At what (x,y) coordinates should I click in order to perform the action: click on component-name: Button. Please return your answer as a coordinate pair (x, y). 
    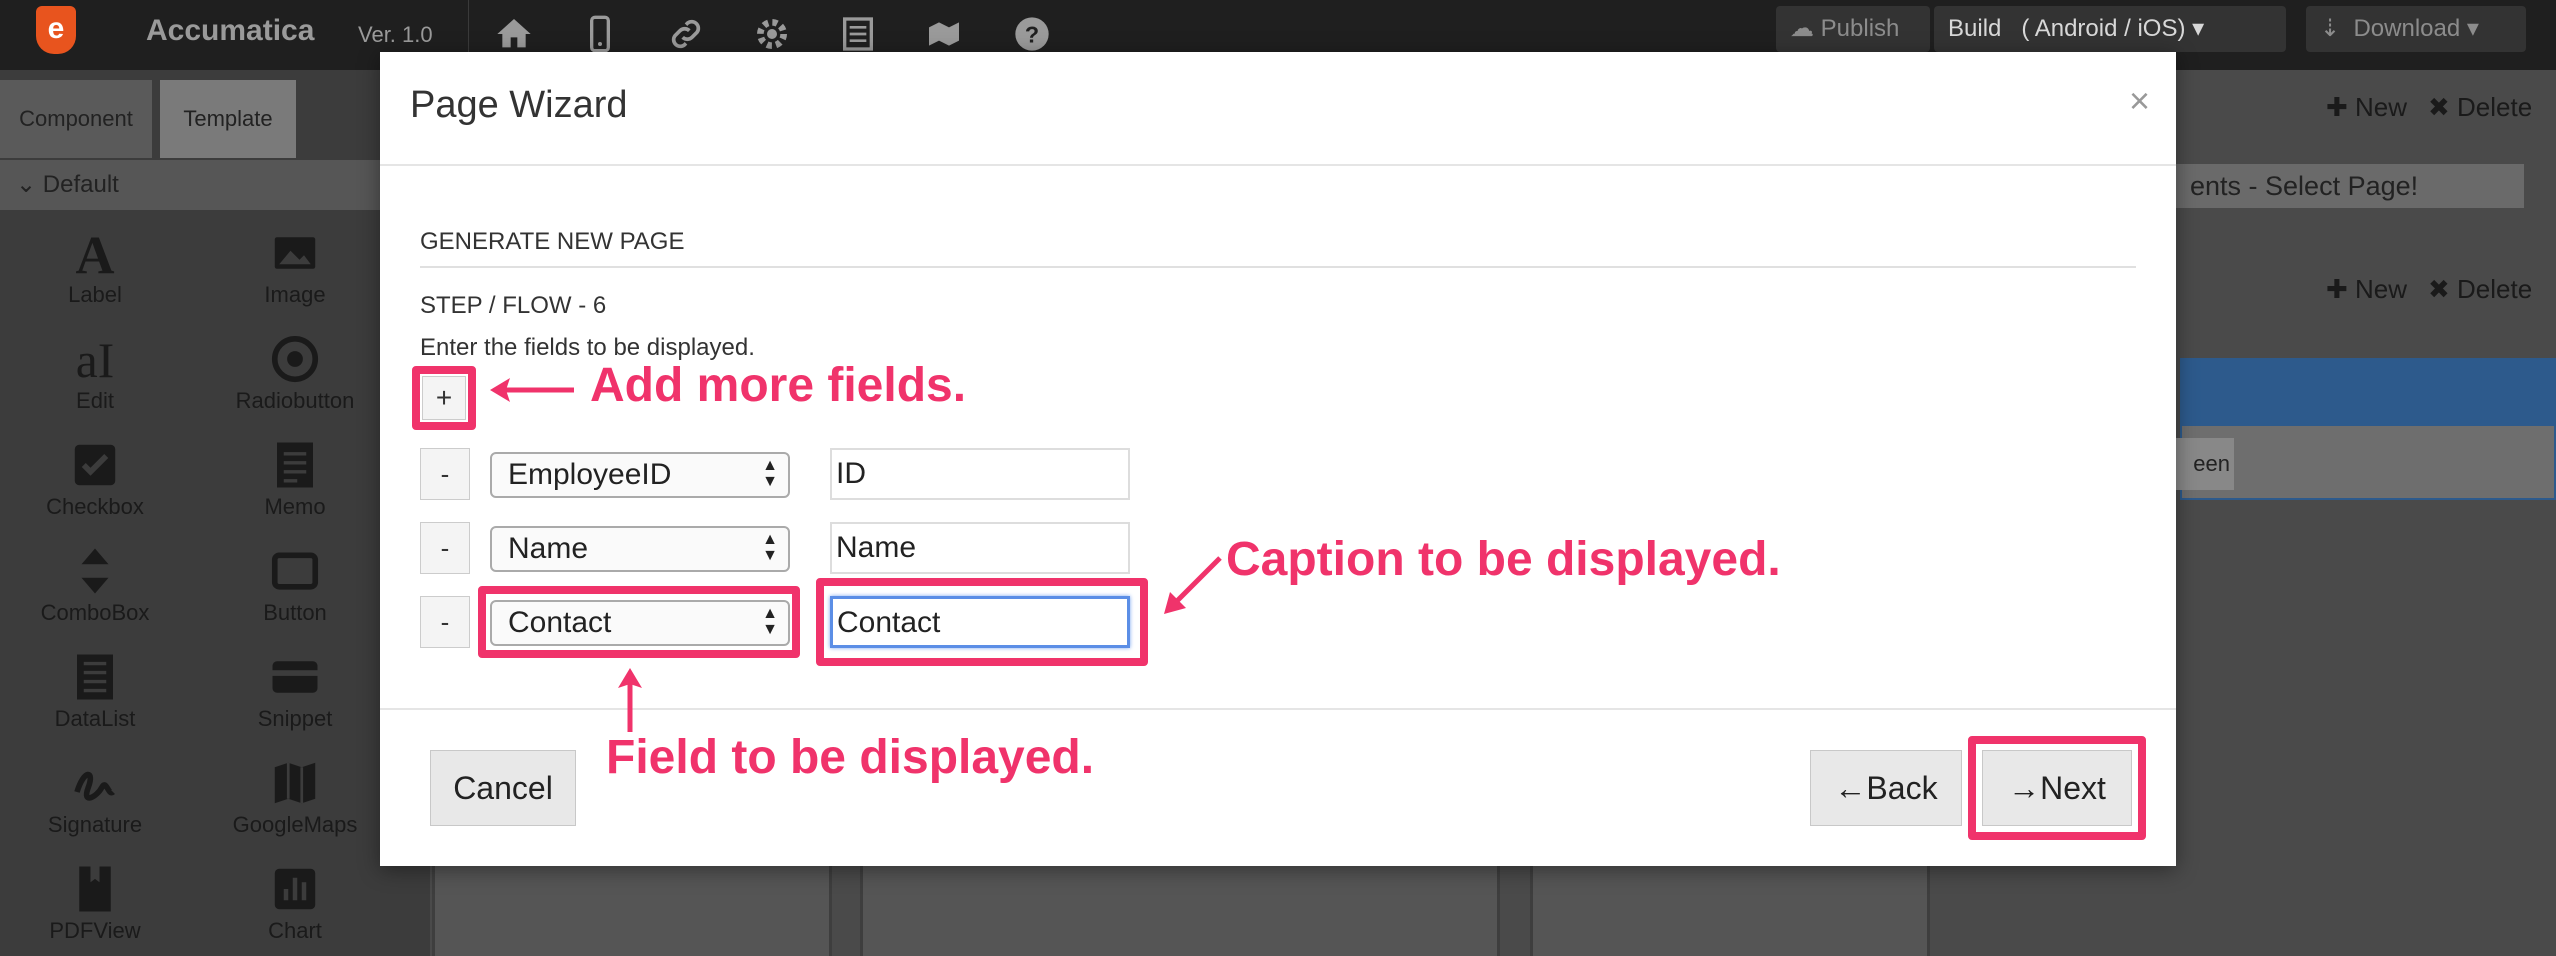
    Looking at the image, I should click on (295, 612).